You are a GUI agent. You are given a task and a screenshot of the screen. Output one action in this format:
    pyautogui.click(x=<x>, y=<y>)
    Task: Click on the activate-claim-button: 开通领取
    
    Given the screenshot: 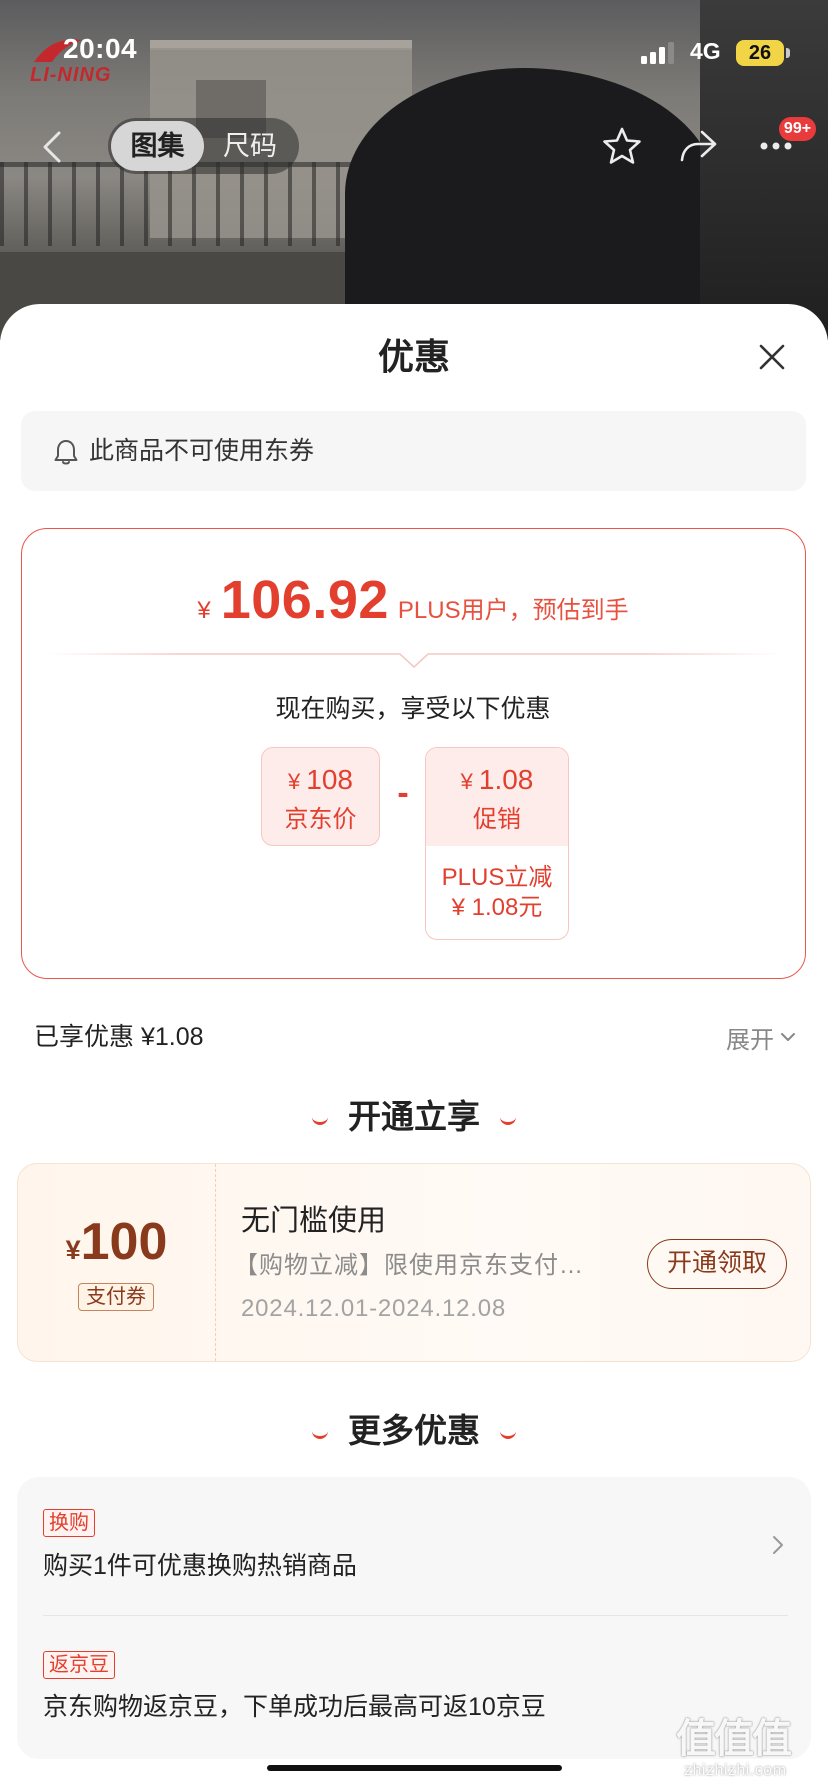 What is the action you would take?
    pyautogui.click(x=717, y=1264)
    